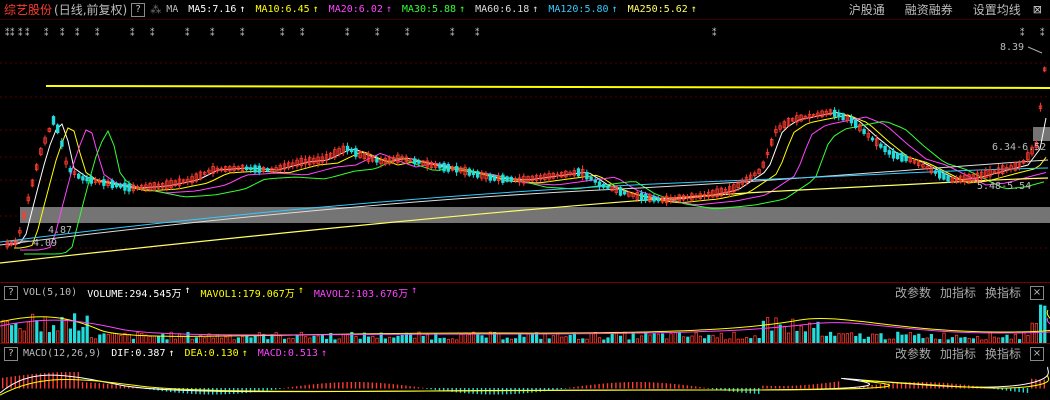 Image resolution: width=1050 pixels, height=400 pixels. Describe the element at coordinates (28, 9) in the screenshot. I see `stock-name: 综艺股份` at that location.